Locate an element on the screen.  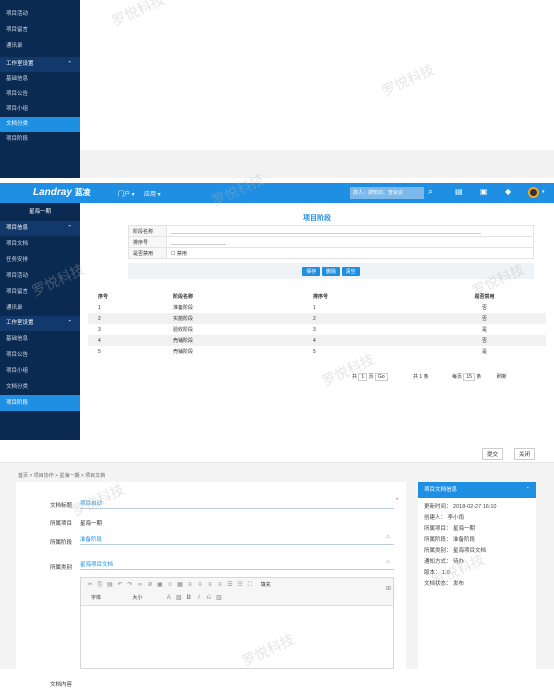
order-input is located at coordinates (350, 242).